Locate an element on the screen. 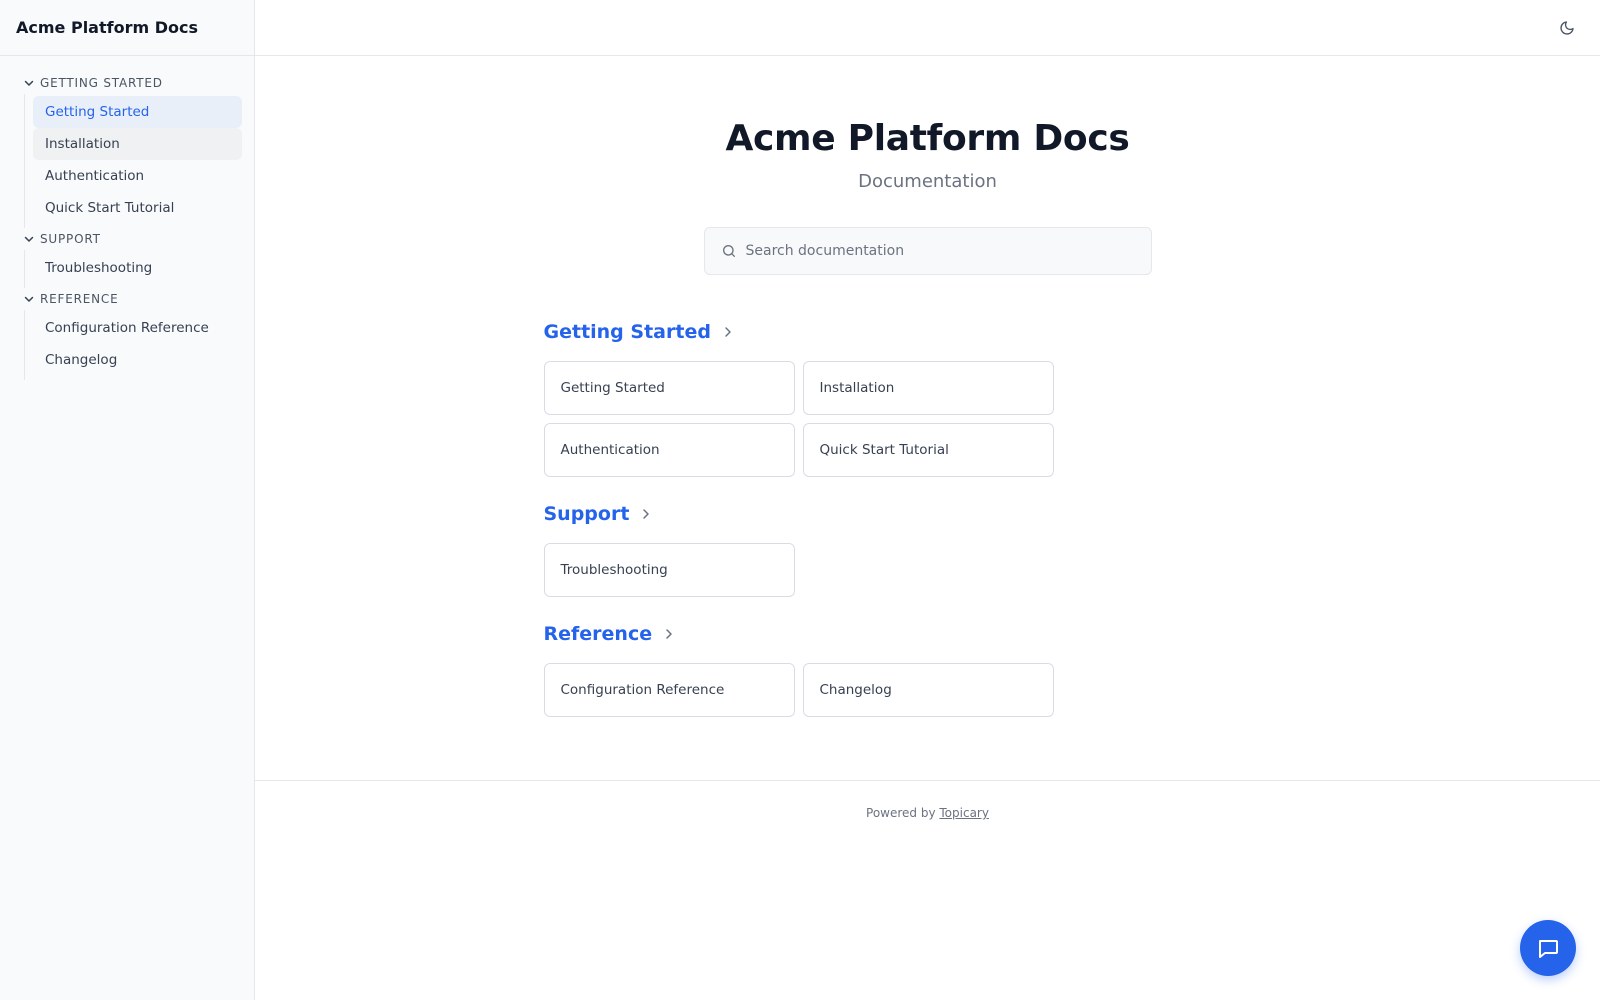  card-changelog: Changelog is located at coordinates (928, 690).